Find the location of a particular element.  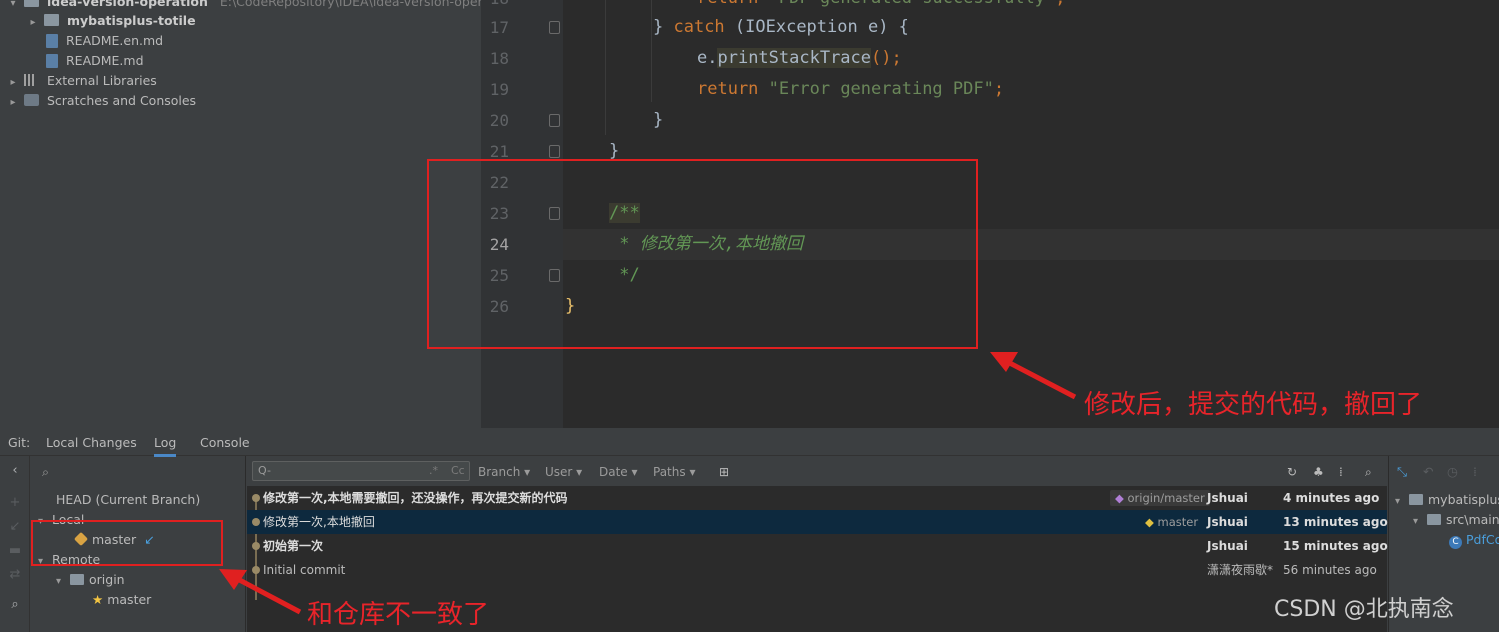

annotation-code-note: 修改后，提交的代码，撤回了 is located at coordinates (1253, 405).